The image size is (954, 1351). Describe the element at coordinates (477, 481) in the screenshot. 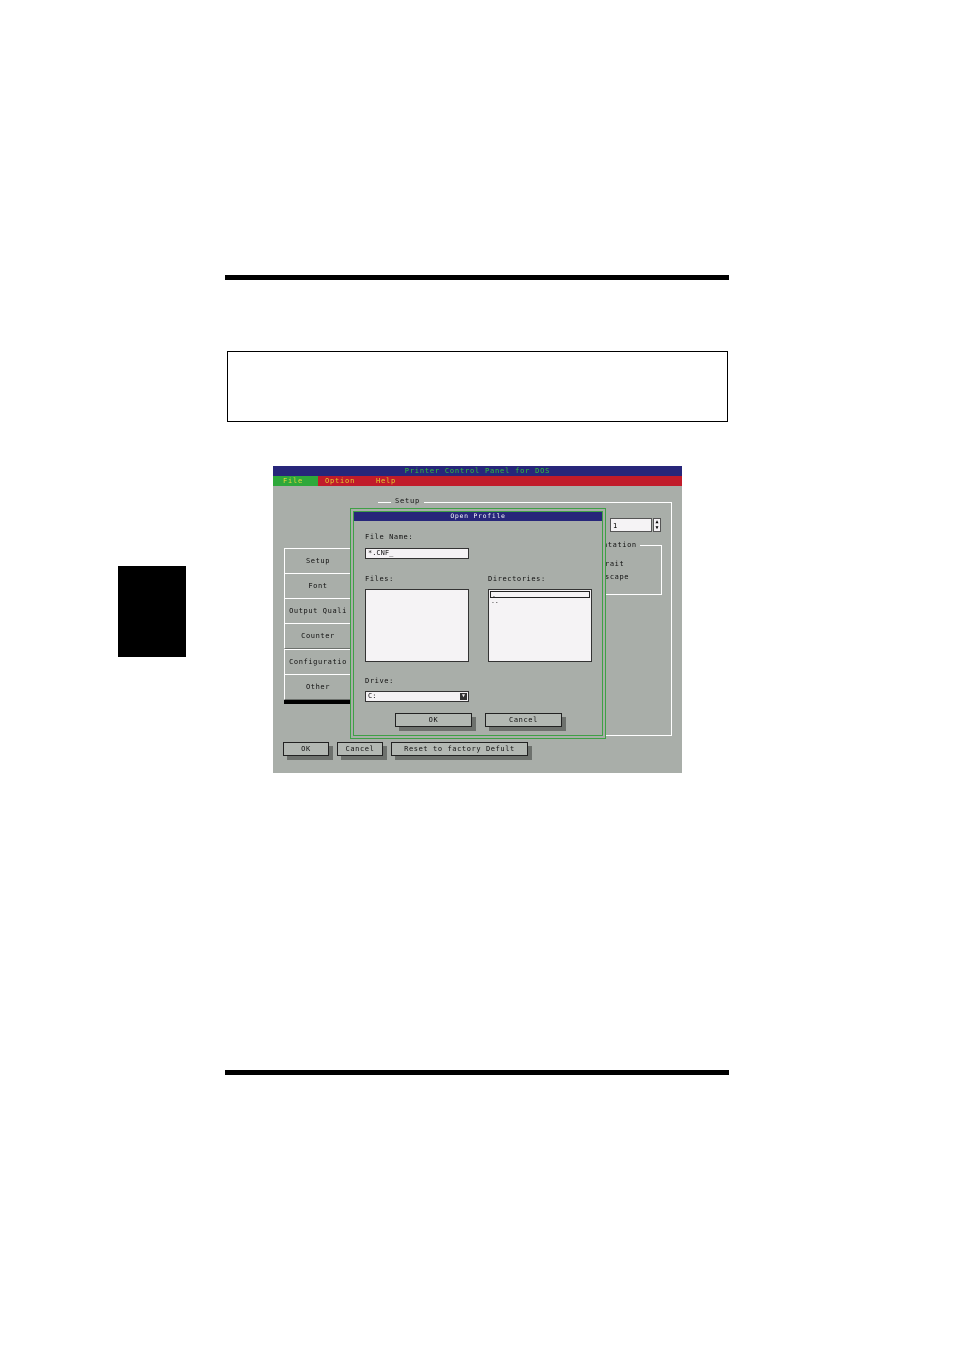

I see `menu-bar: File Option Help` at that location.